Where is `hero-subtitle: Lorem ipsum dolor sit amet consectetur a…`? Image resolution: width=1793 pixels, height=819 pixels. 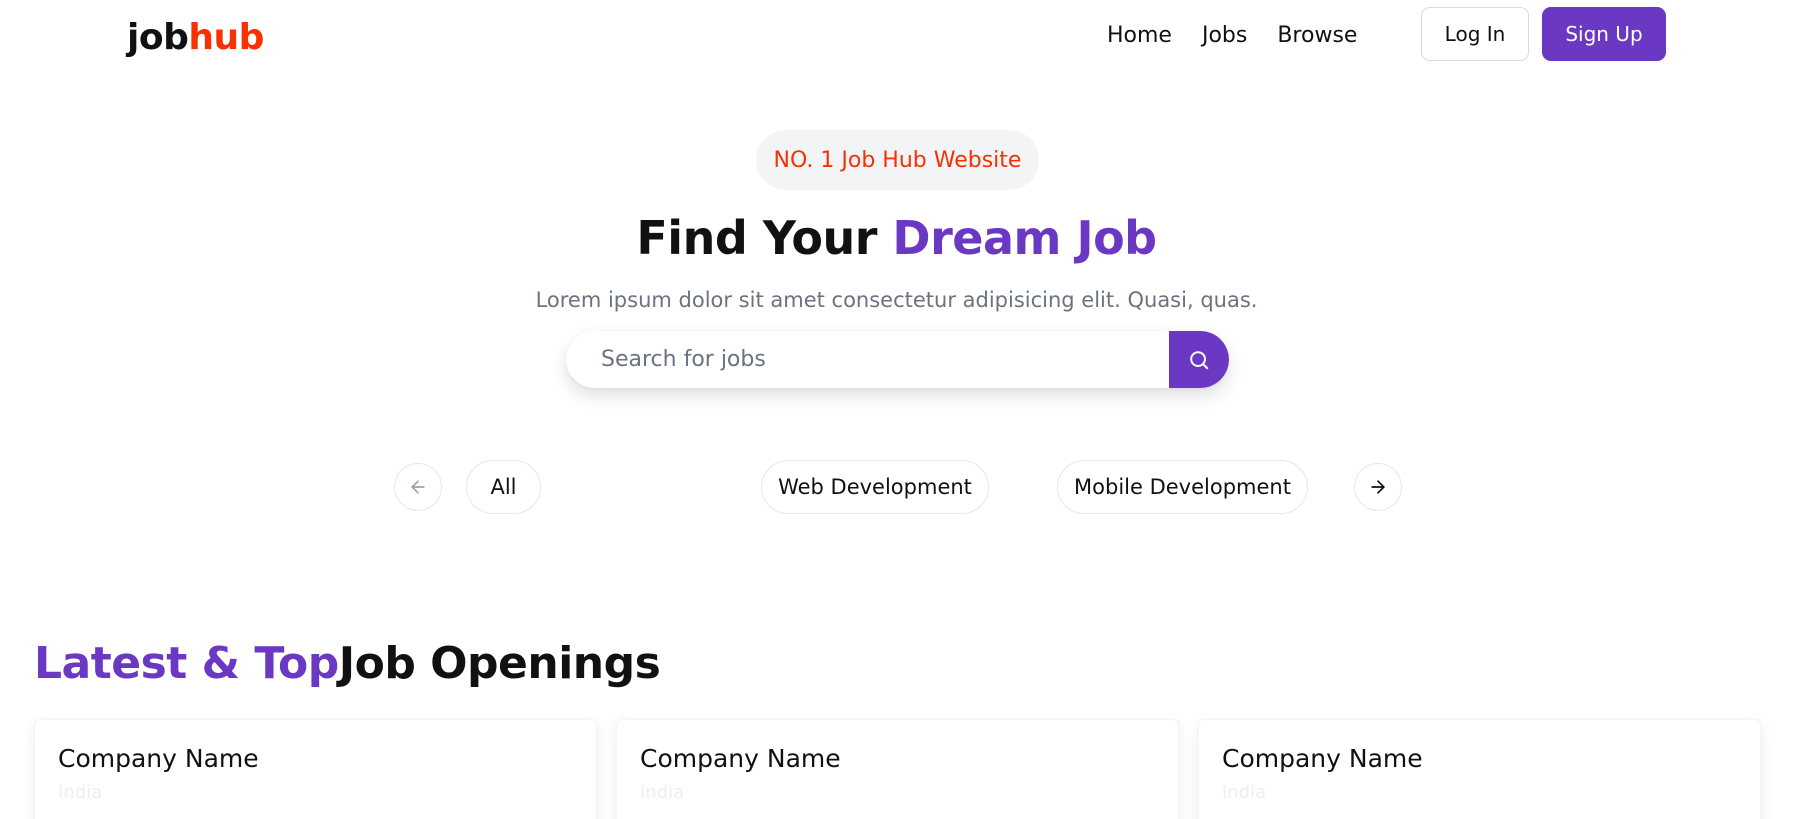 hero-subtitle: Lorem ipsum dolor sit amet consectetur a… is located at coordinates (896, 300).